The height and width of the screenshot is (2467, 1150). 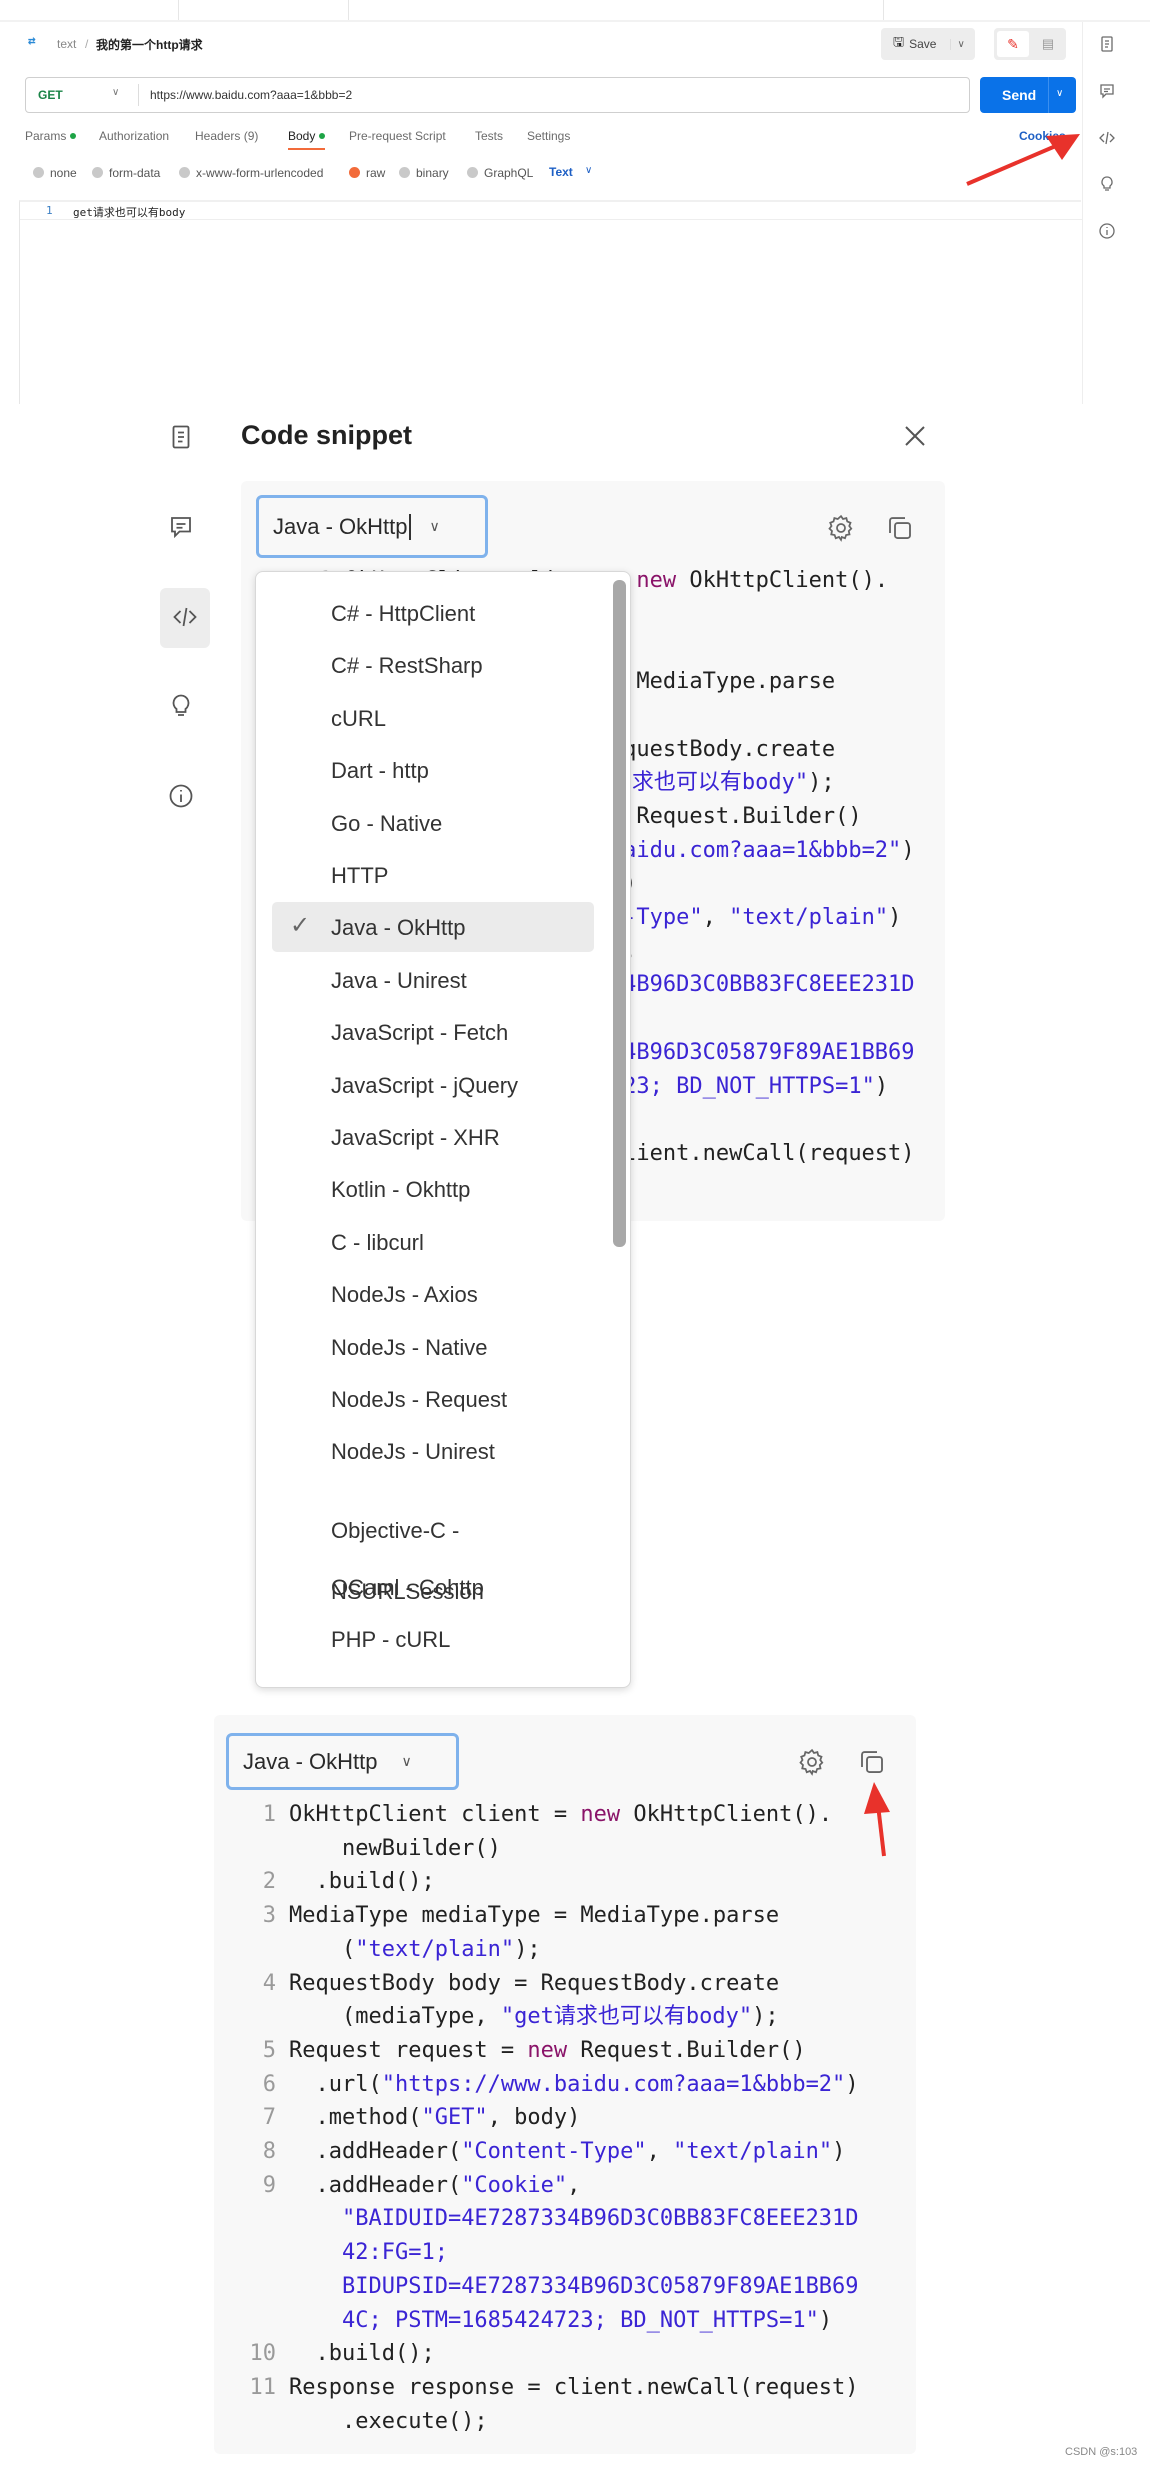 What do you see at coordinates (534, 2017) in the screenshot?
I see `code-text: (mediaType, "get请求也可以有body");` at bounding box center [534, 2017].